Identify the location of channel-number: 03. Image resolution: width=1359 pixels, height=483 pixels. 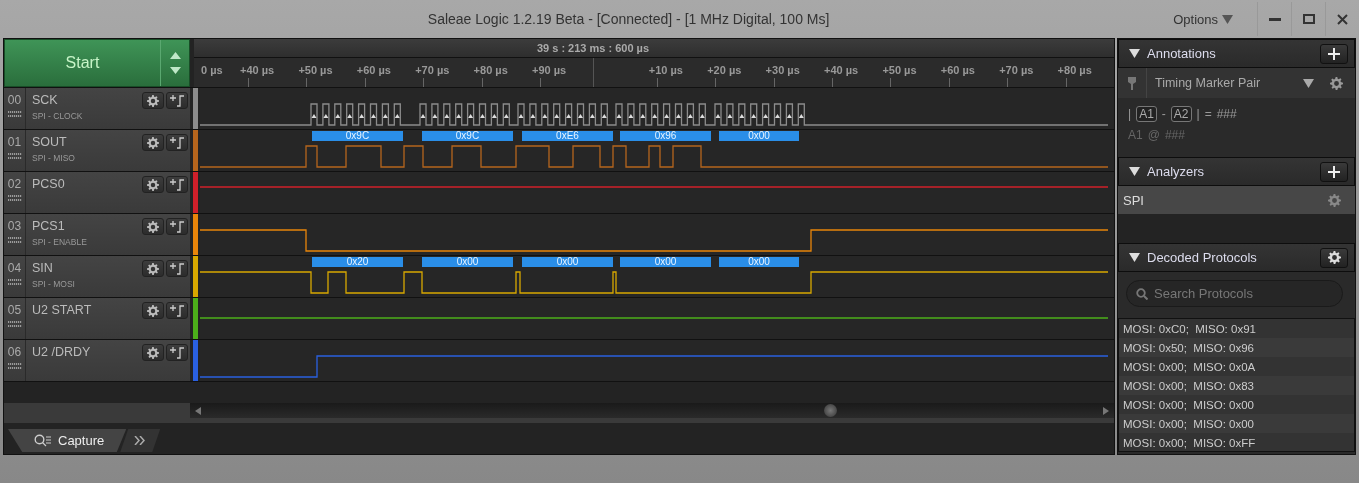
(14, 226).